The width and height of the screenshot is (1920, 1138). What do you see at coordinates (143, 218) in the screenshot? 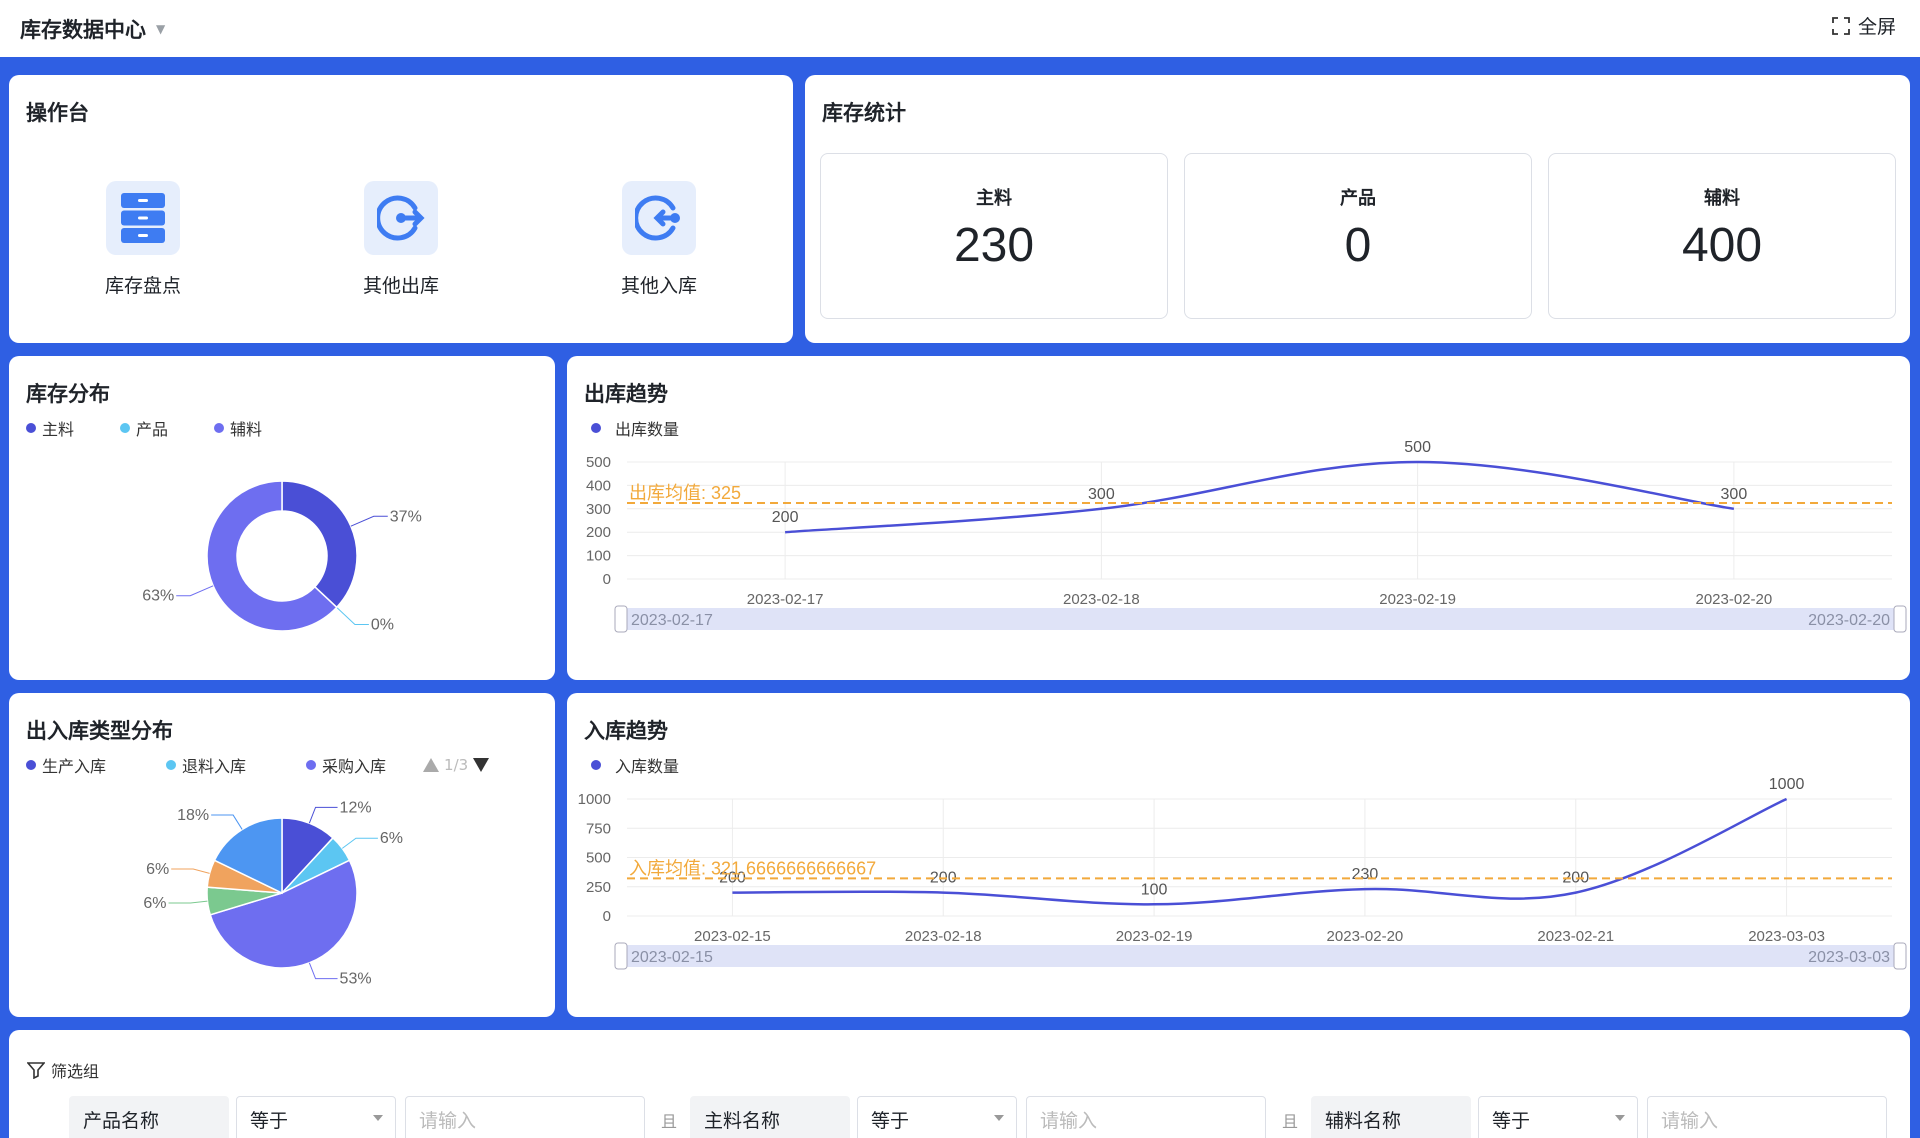
I see `cabinet-icon` at bounding box center [143, 218].